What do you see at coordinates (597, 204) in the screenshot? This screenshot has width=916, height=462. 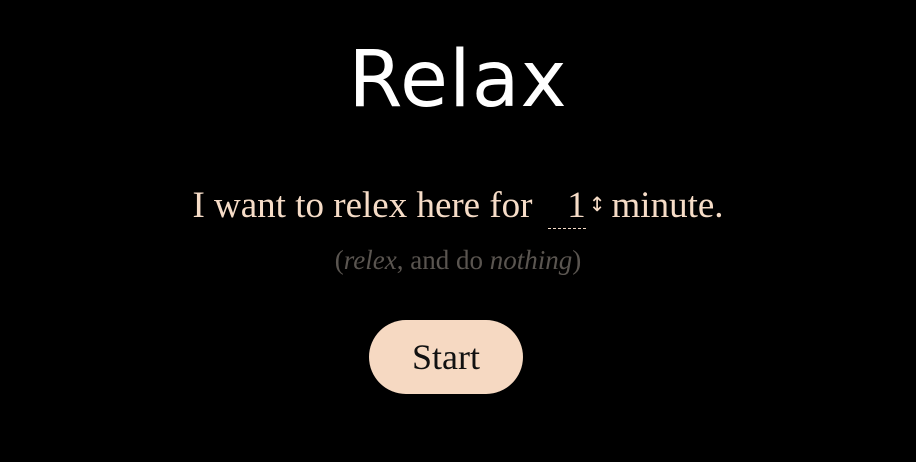 I see `up-down-arrow-icon: ↕` at bounding box center [597, 204].